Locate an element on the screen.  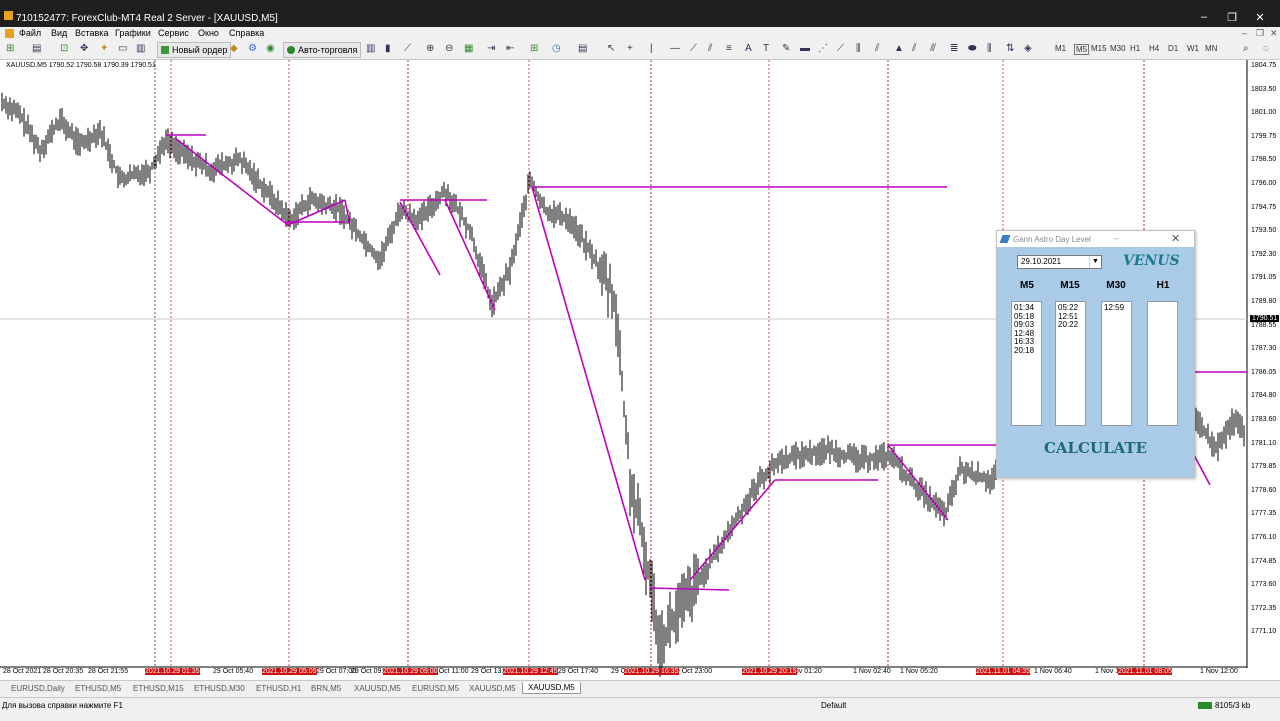
times-list-m30: 12:59 is located at coordinates (1116, 363).